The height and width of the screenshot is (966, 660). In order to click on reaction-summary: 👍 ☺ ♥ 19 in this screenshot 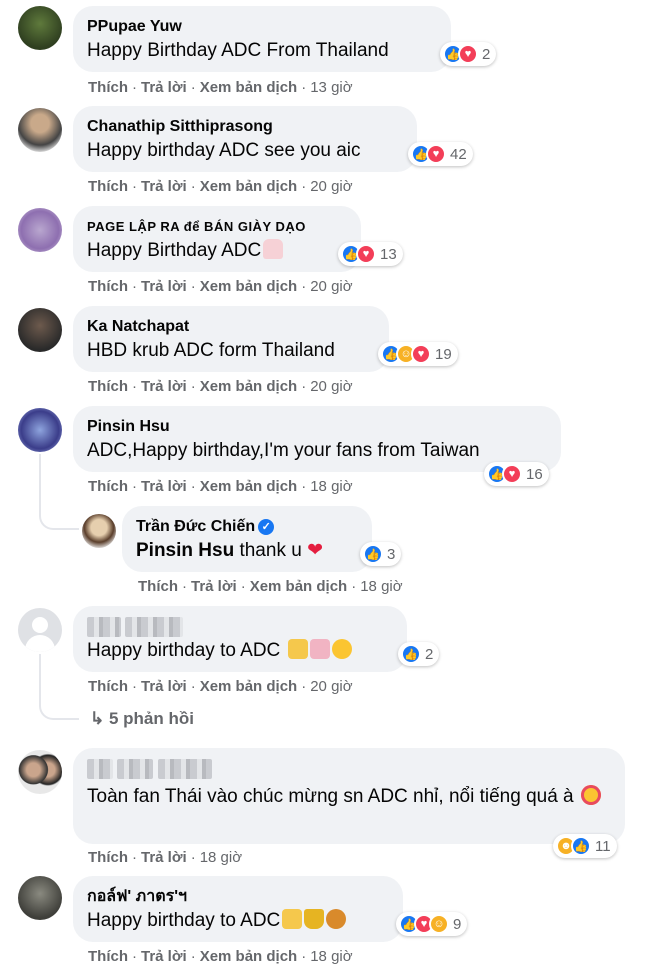, I will do `click(418, 354)`.